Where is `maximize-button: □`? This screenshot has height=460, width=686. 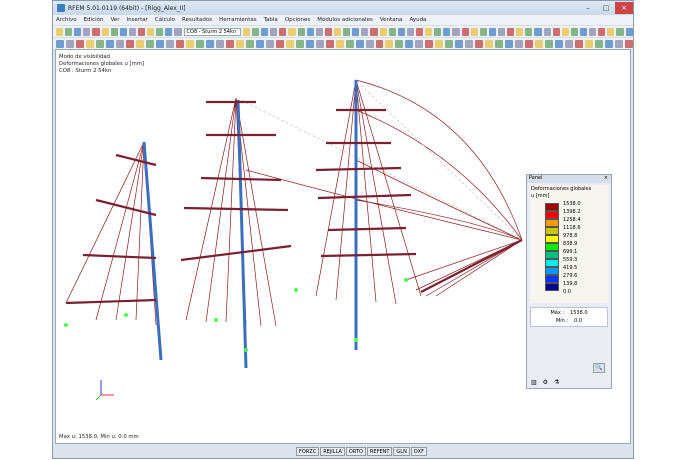 maximize-button: □ is located at coordinates (606, 8).